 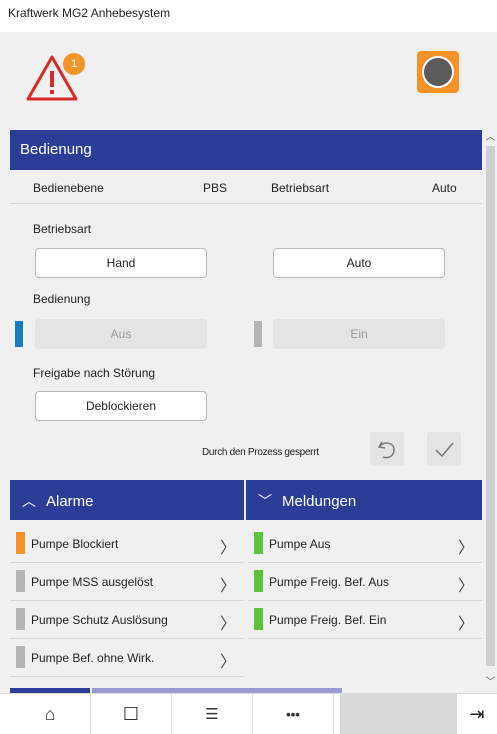 What do you see at coordinates (94, 373) in the screenshot?
I see `freigabe-label: Freigabe nach Störung` at bounding box center [94, 373].